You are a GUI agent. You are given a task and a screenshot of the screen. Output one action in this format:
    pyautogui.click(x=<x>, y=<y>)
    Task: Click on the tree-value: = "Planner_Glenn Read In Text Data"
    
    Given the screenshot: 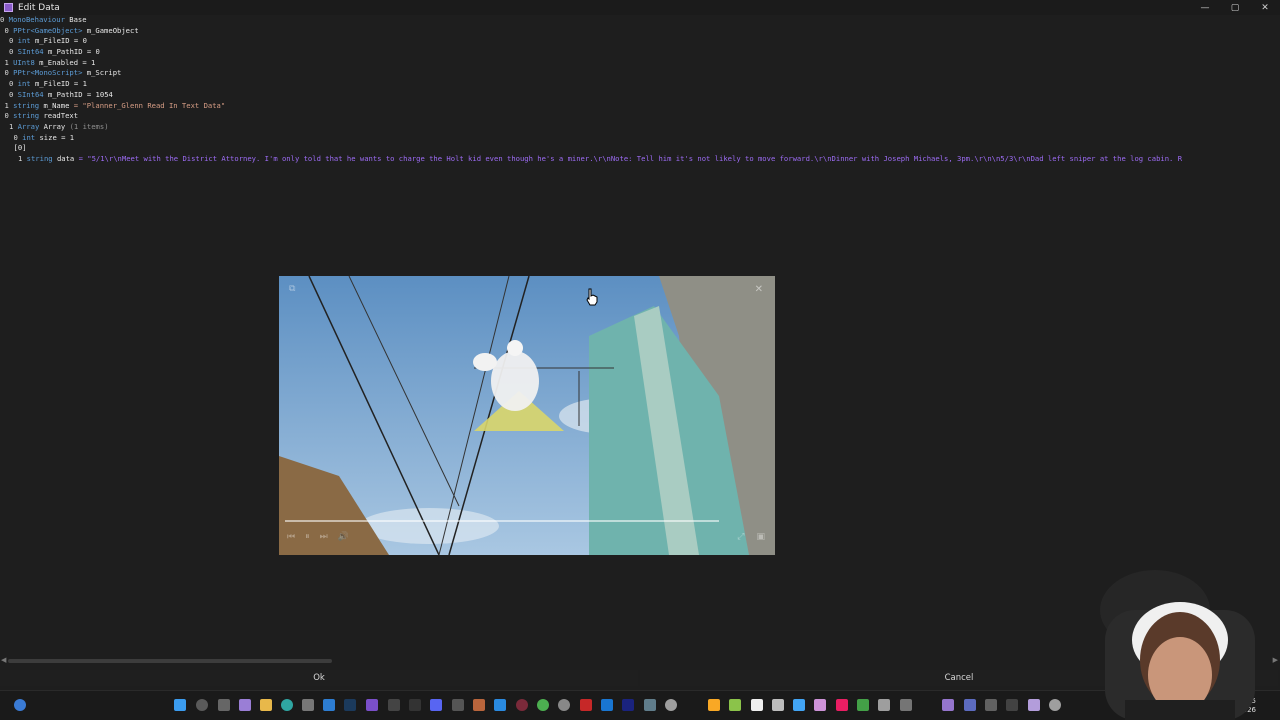 What is the action you would take?
    pyautogui.click(x=149, y=105)
    